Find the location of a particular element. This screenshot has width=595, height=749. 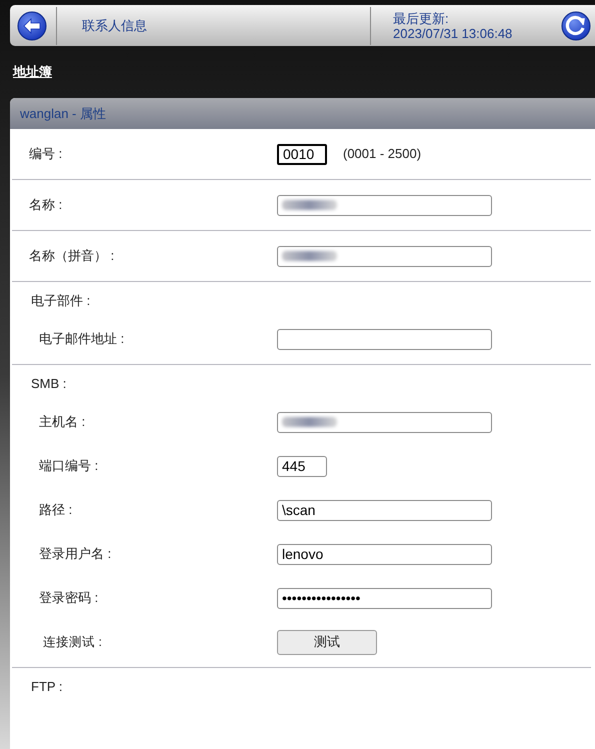

field-label: 主机名 : is located at coordinates (62, 422).